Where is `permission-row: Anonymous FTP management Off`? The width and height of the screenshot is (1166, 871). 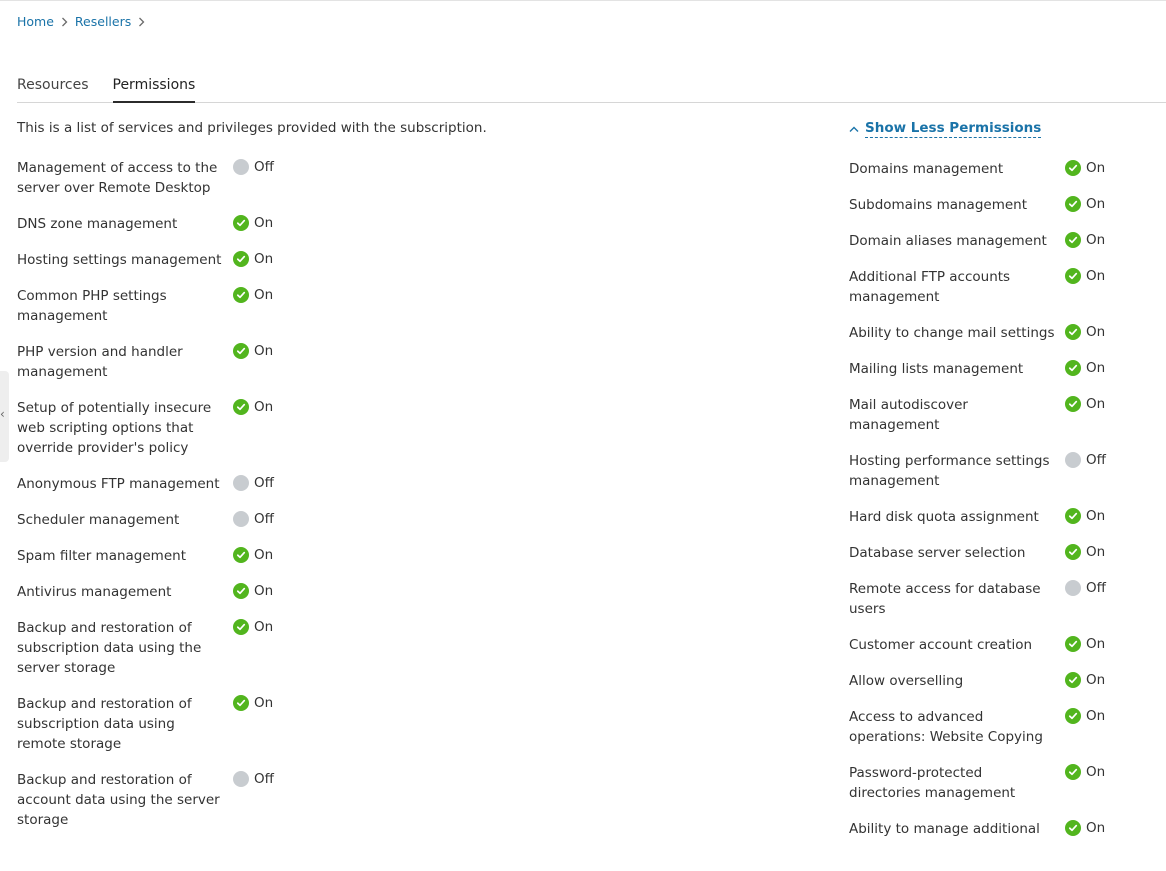
permission-row: Anonymous FTP management Off is located at coordinates (145, 484).